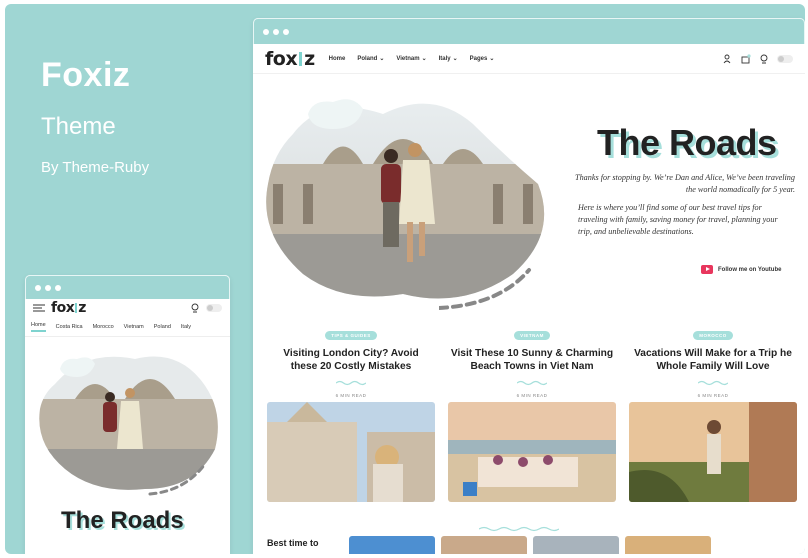  I want to click on site-header: fox z Home Poland ⌄ Vietnam ⌄ Italy ⌄ Pages ⌄, so click(529, 59).